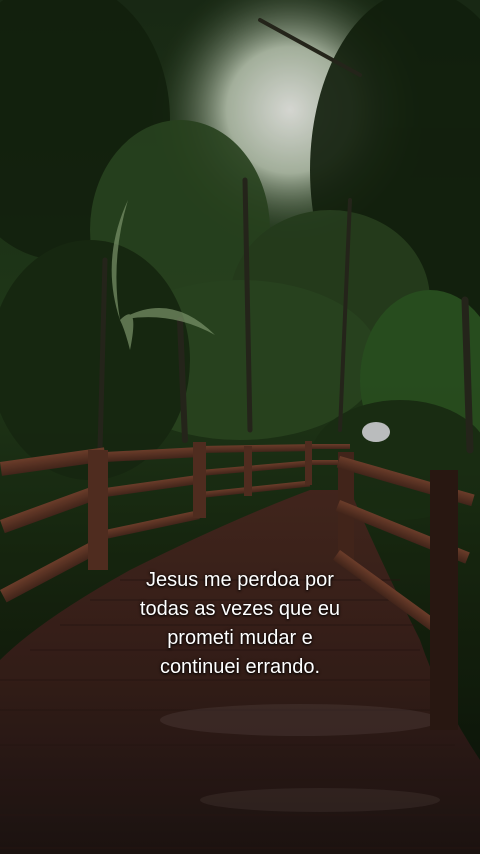 The height and width of the screenshot is (854, 480). What do you see at coordinates (240, 609) in the screenshot?
I see `caption-line-2: todas as vezes que eu` at bounding box center [240, 609].